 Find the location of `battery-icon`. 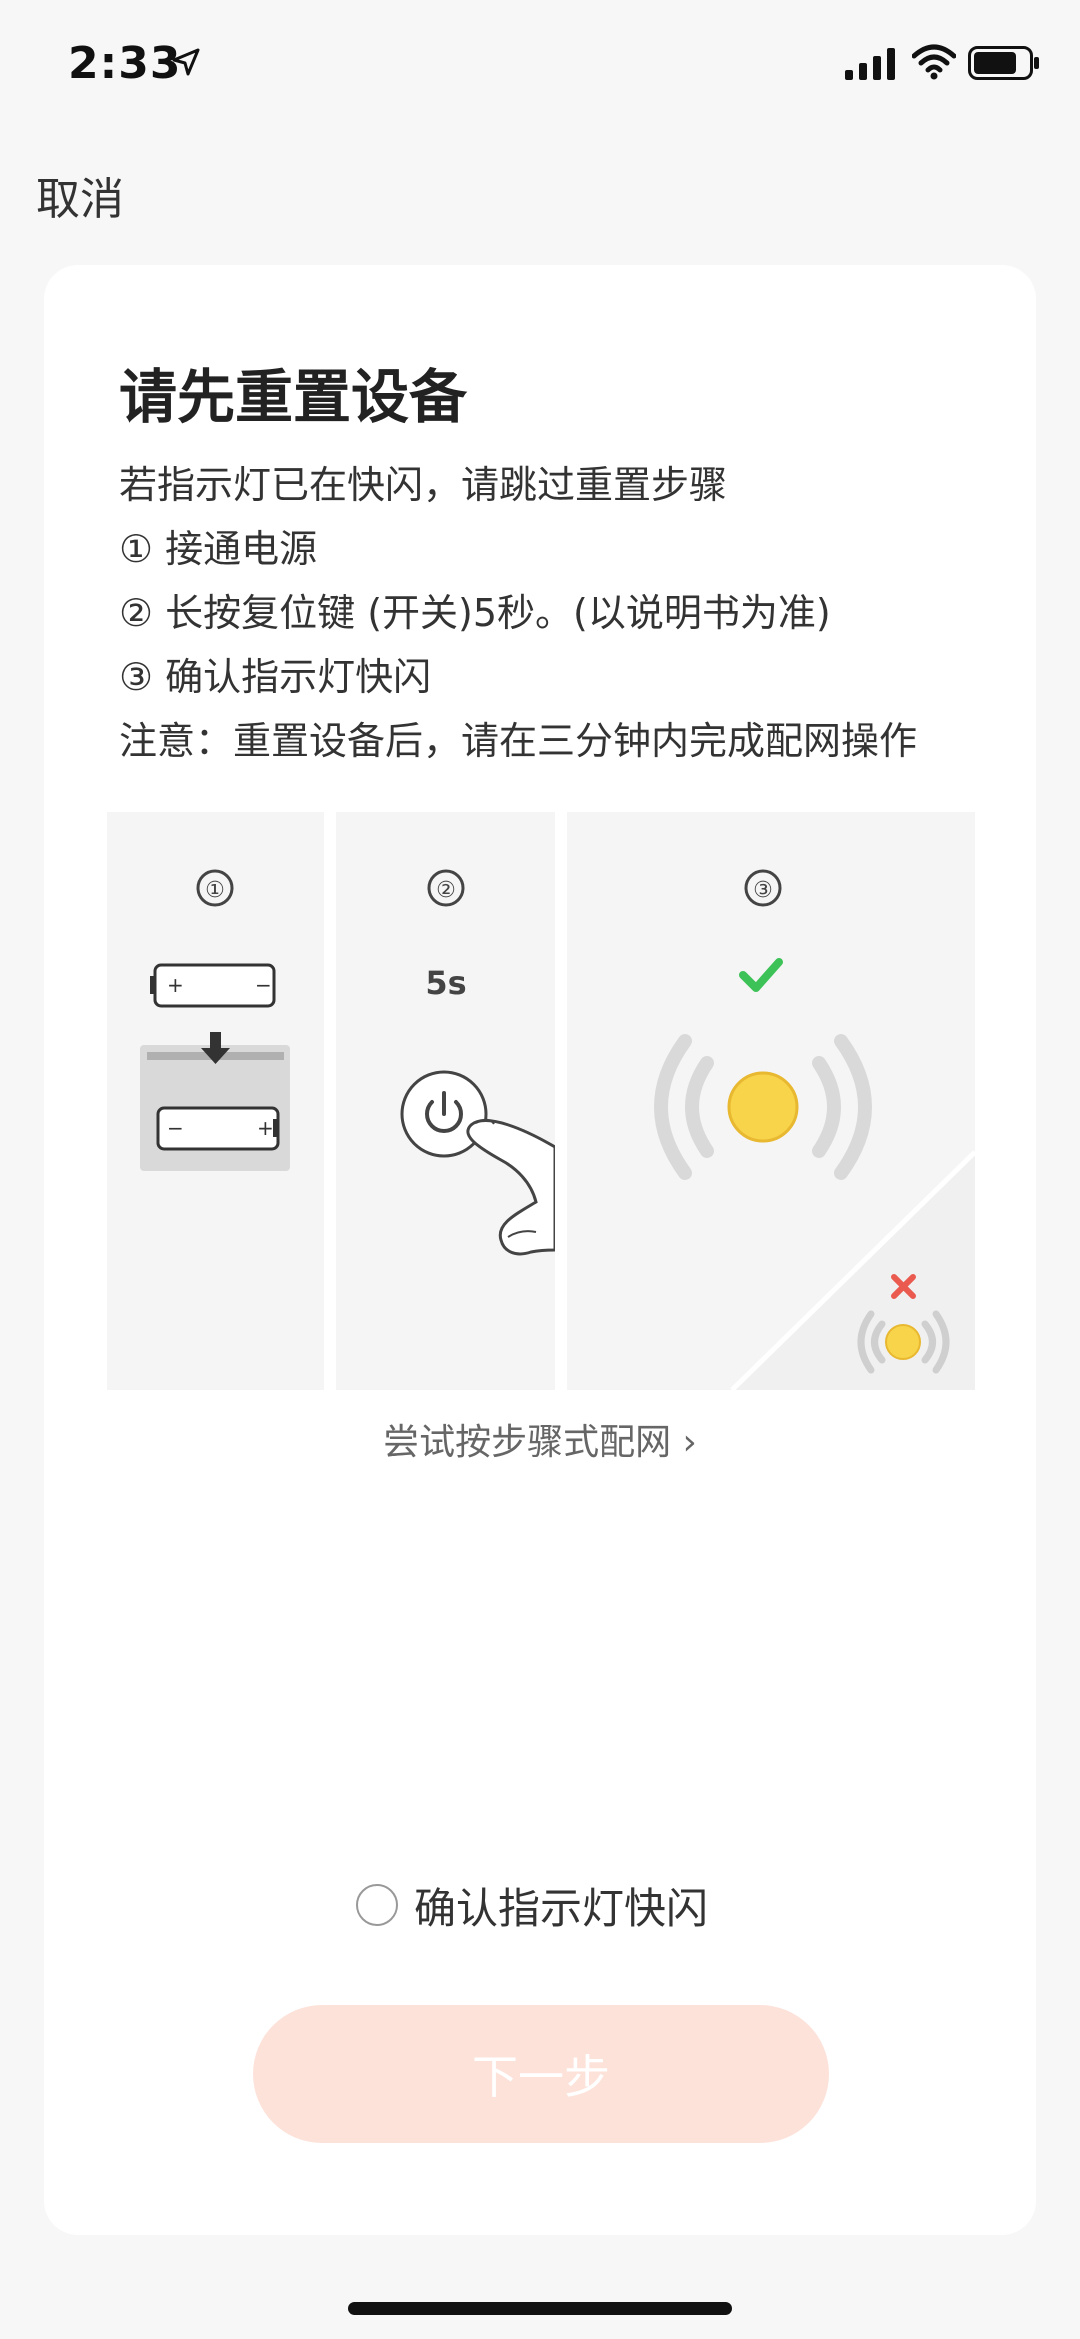

battery-icon is located at coordinates (1003, 63).